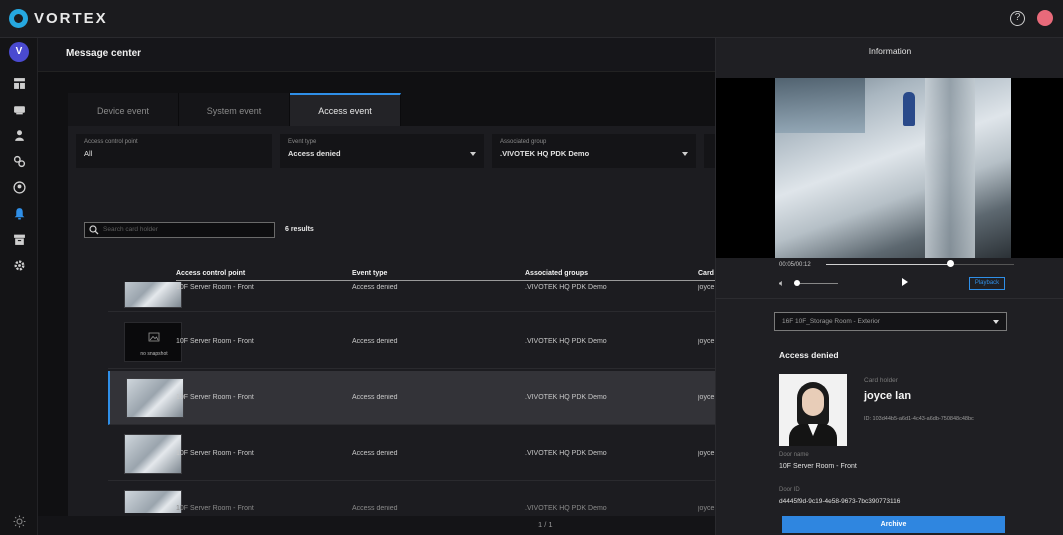  Describe the element at coordinates (951, 263) in the screenshot. I see `timeline-handle` at that location.